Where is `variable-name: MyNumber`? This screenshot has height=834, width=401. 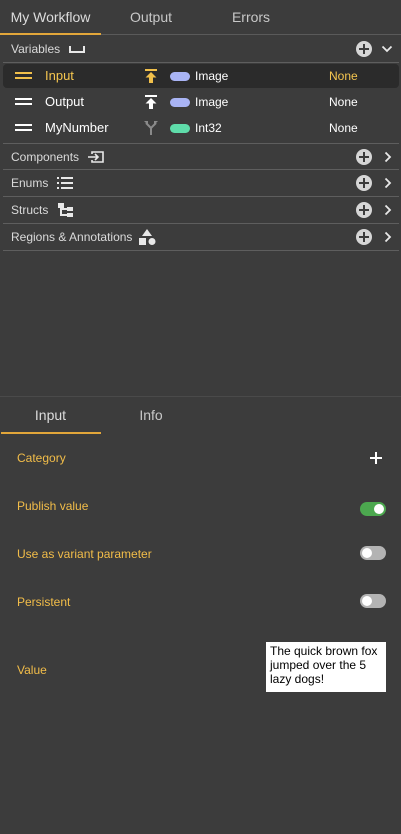
variable-name: MyNumber is located at coordinates (77, 127).